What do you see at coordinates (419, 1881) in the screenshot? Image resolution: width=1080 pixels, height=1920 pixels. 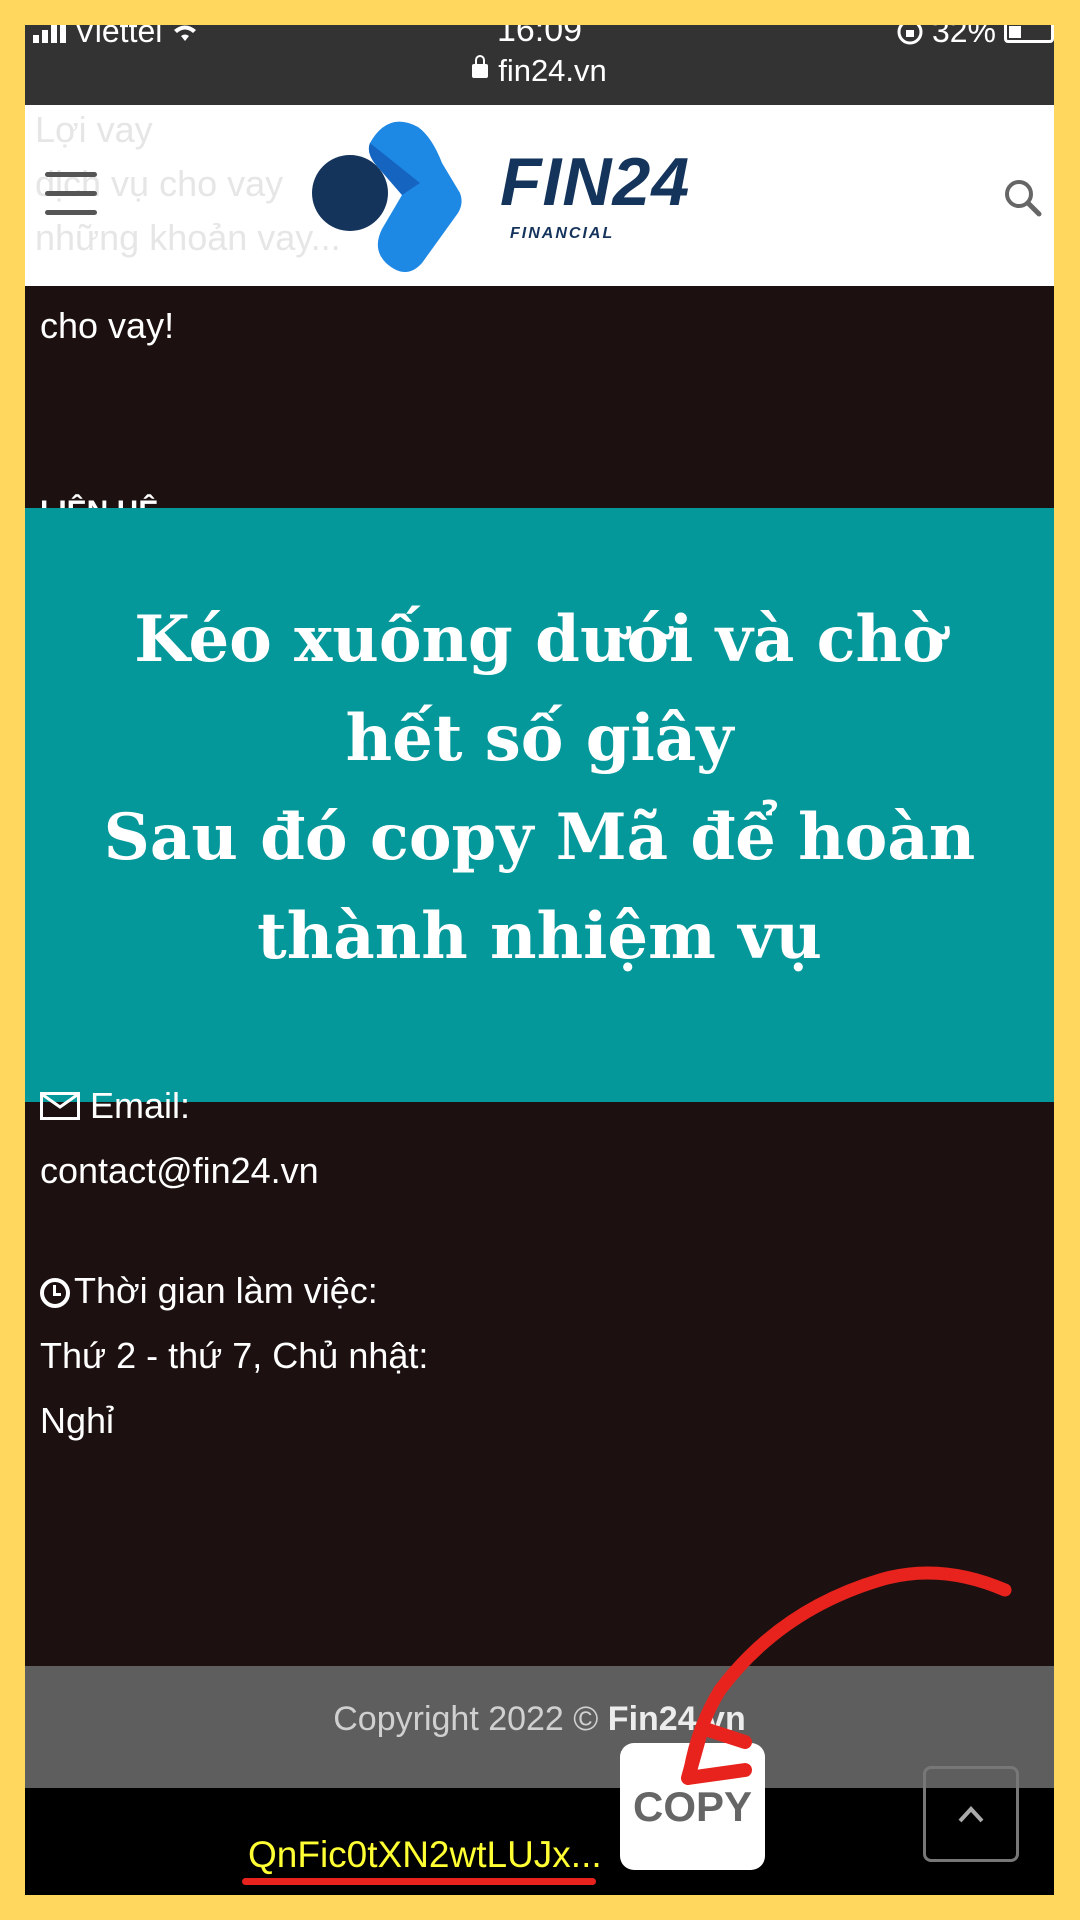 I see `code-underline` at bounding box center [419, 1881].